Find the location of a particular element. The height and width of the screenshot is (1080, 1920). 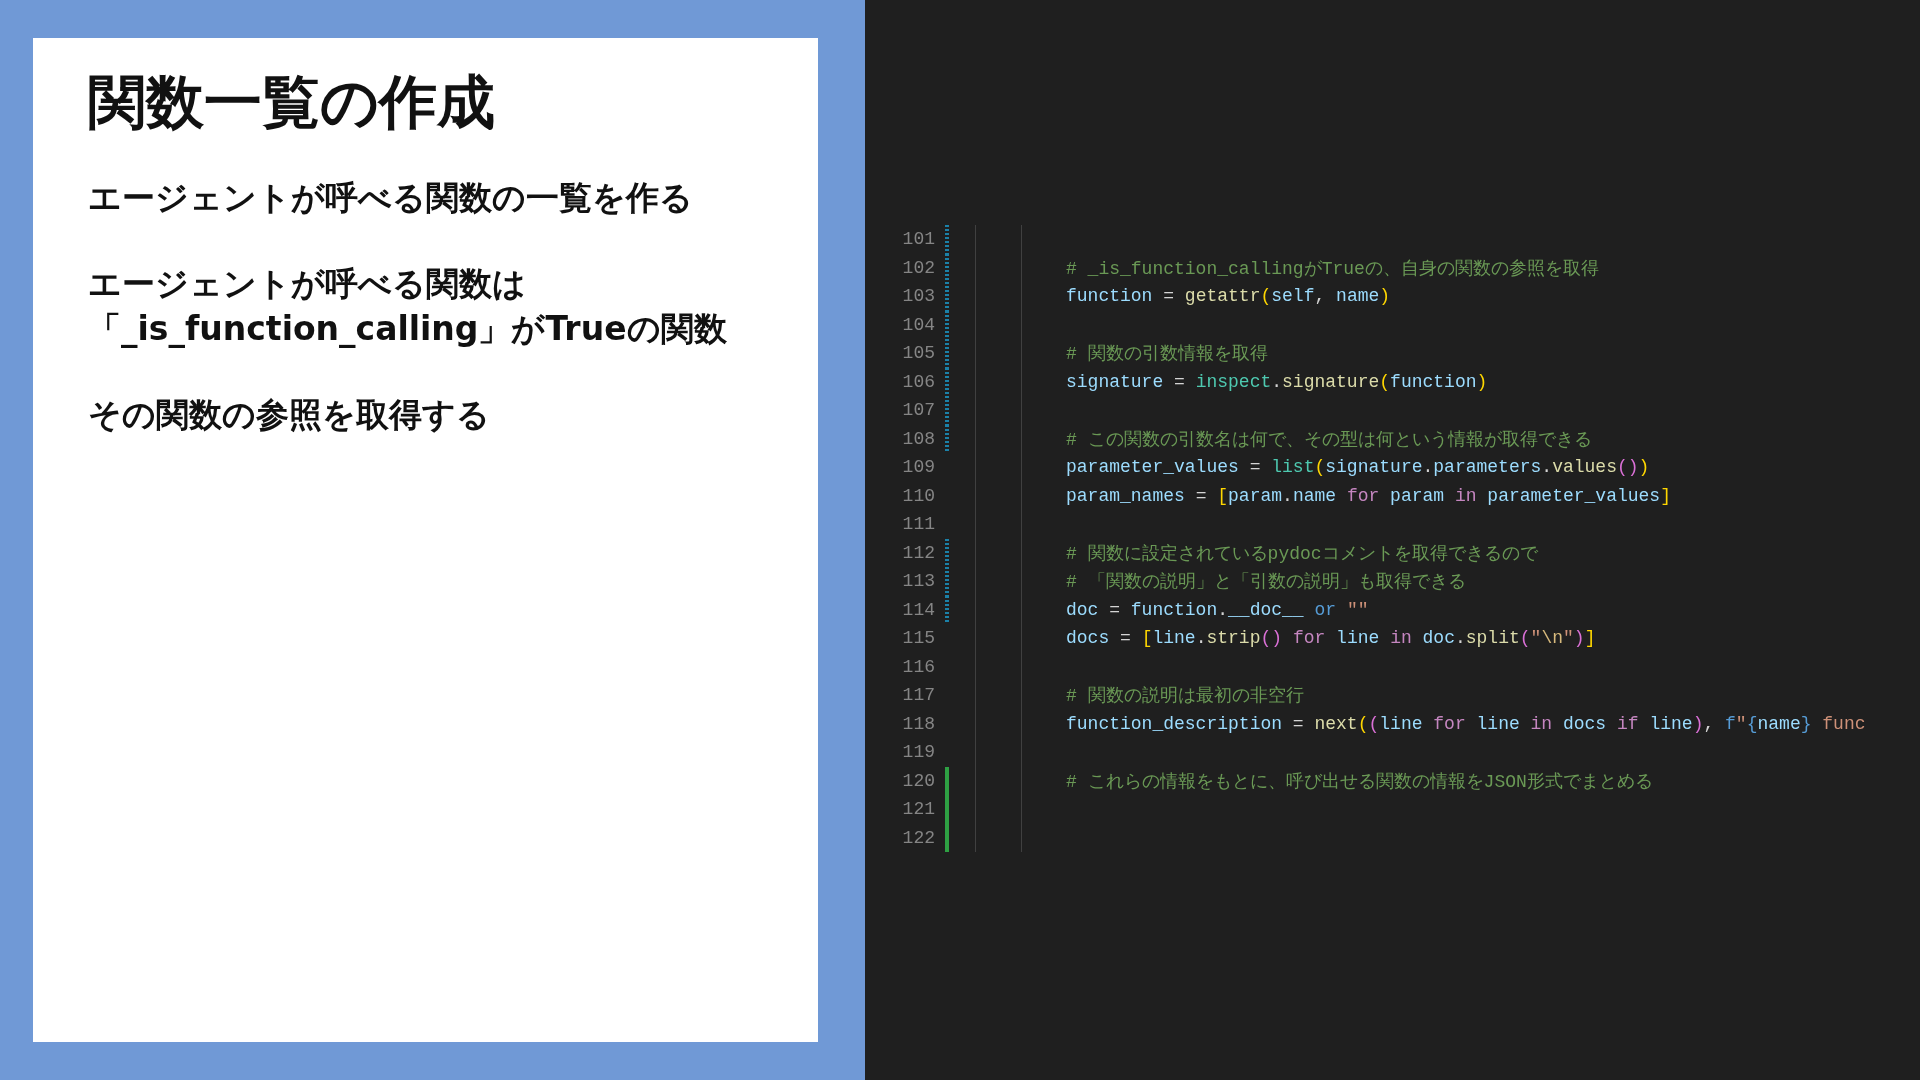

line-number: 113 is located at coordinates (918, 581).